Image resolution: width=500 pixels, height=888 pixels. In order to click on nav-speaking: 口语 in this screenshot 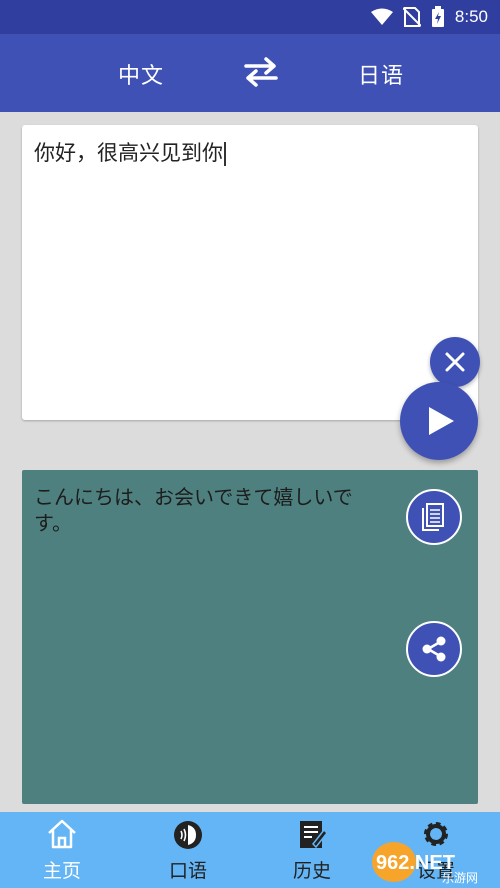, I will do `click(188, 850)`.